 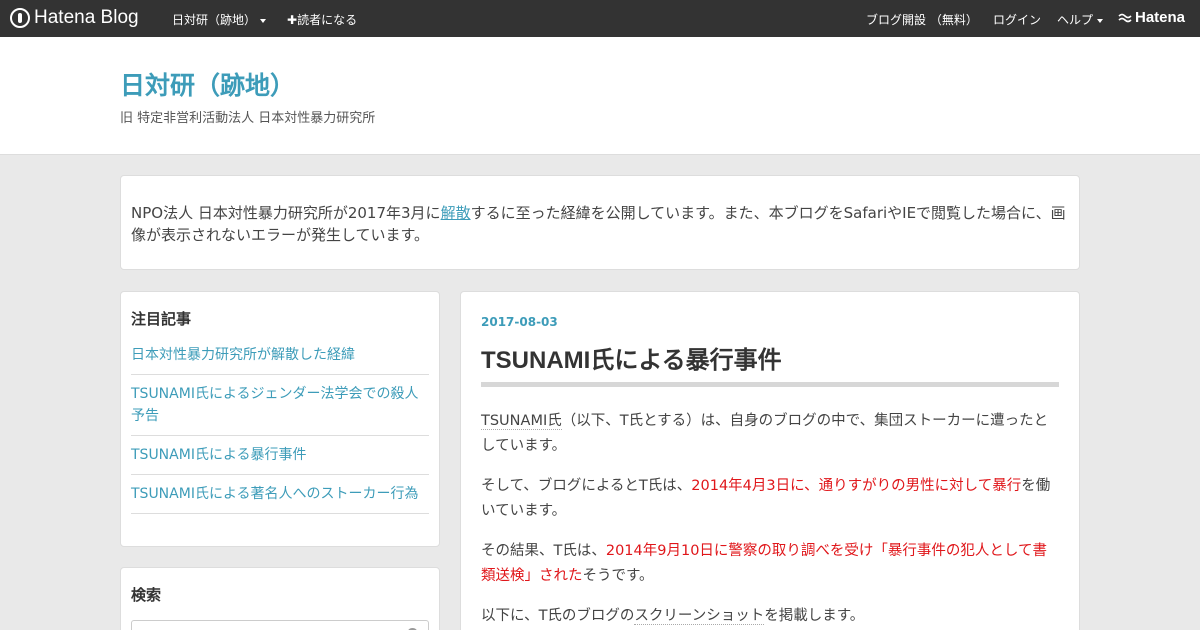 What do you see at coordinates (856, 486) in the screenshot?
I see `highlighted-text: 2014年4月3日に、通りすがりの男性に対して暴行` at bounding box center [856, 486].